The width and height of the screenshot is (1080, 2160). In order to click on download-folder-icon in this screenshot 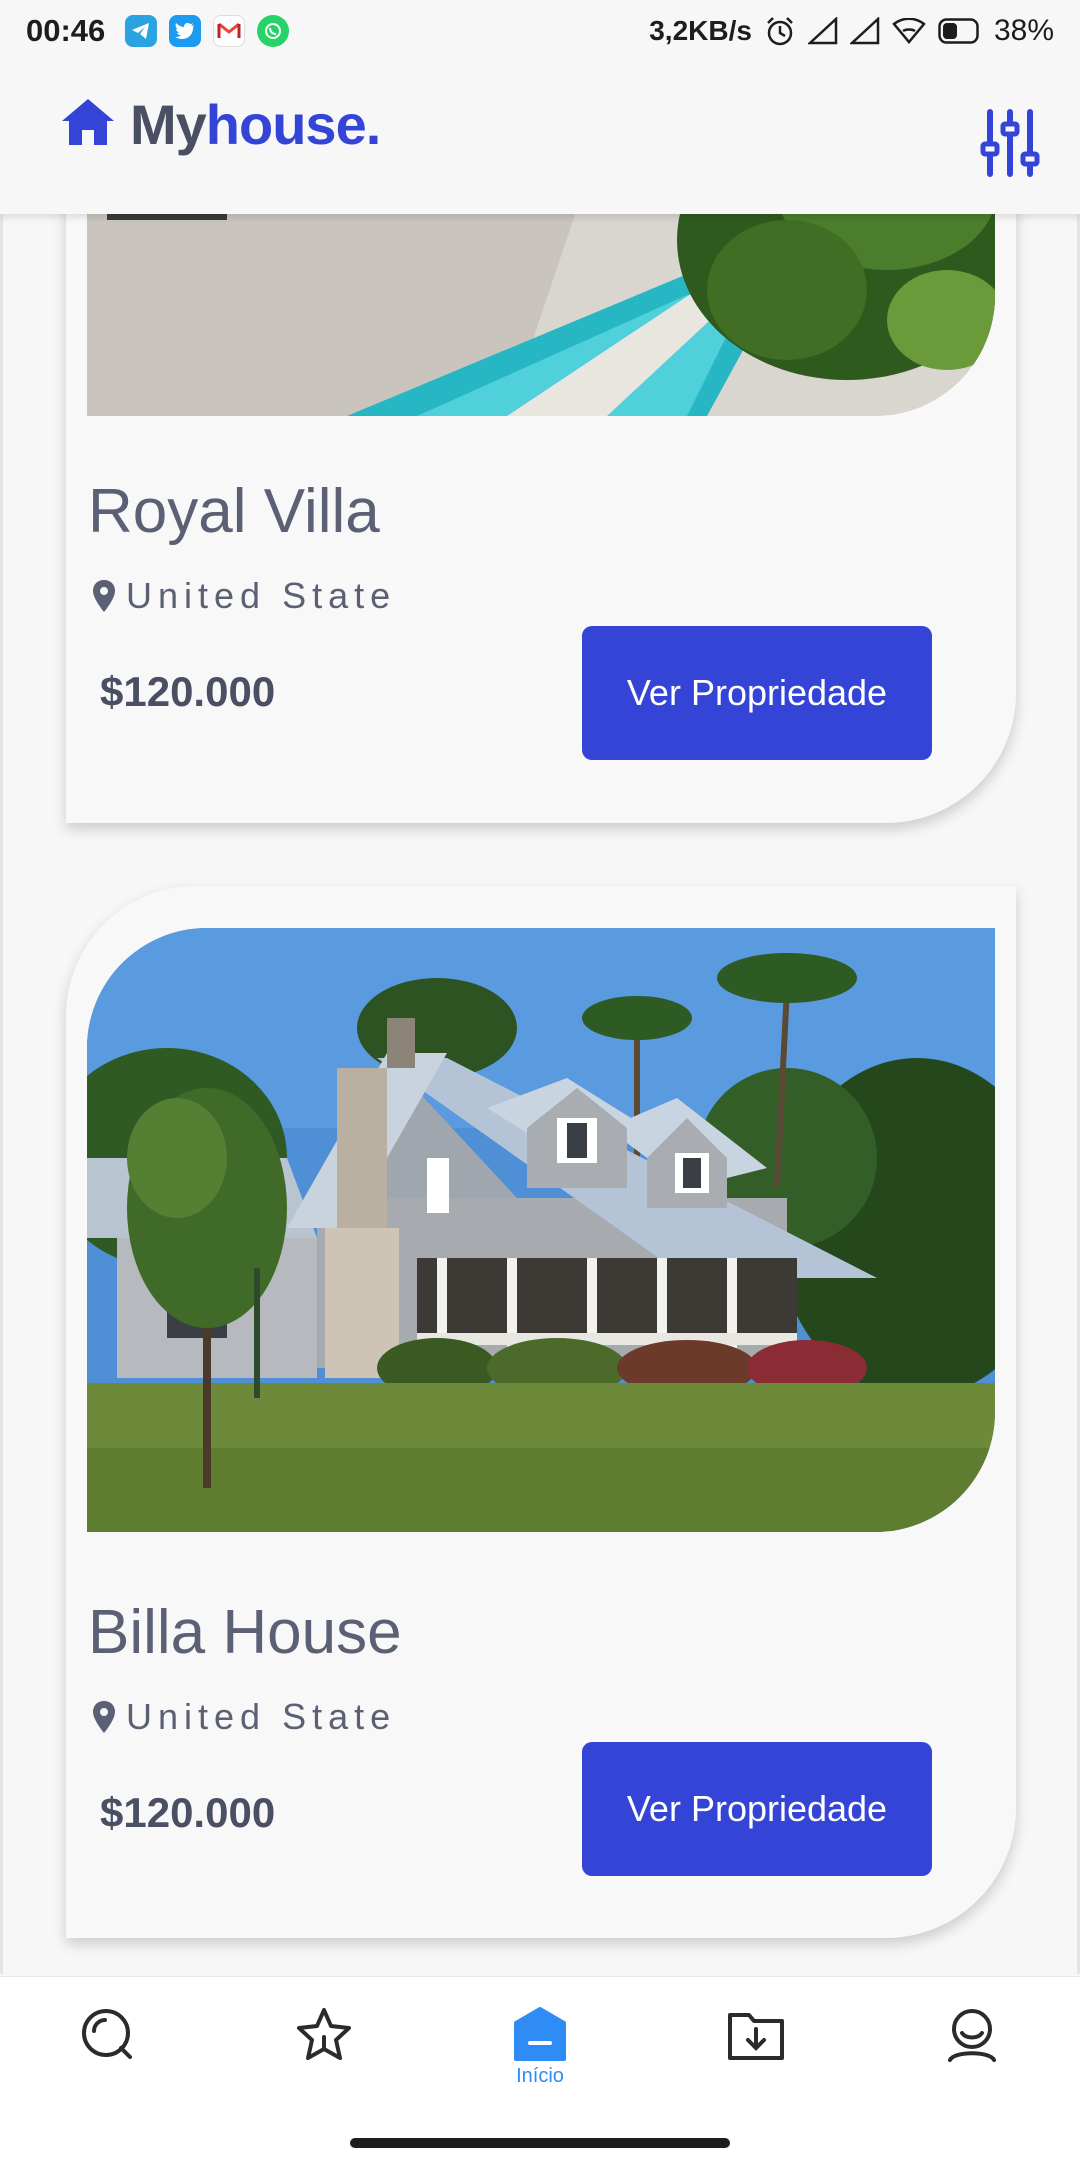, I will do `click(756, 2036)`.